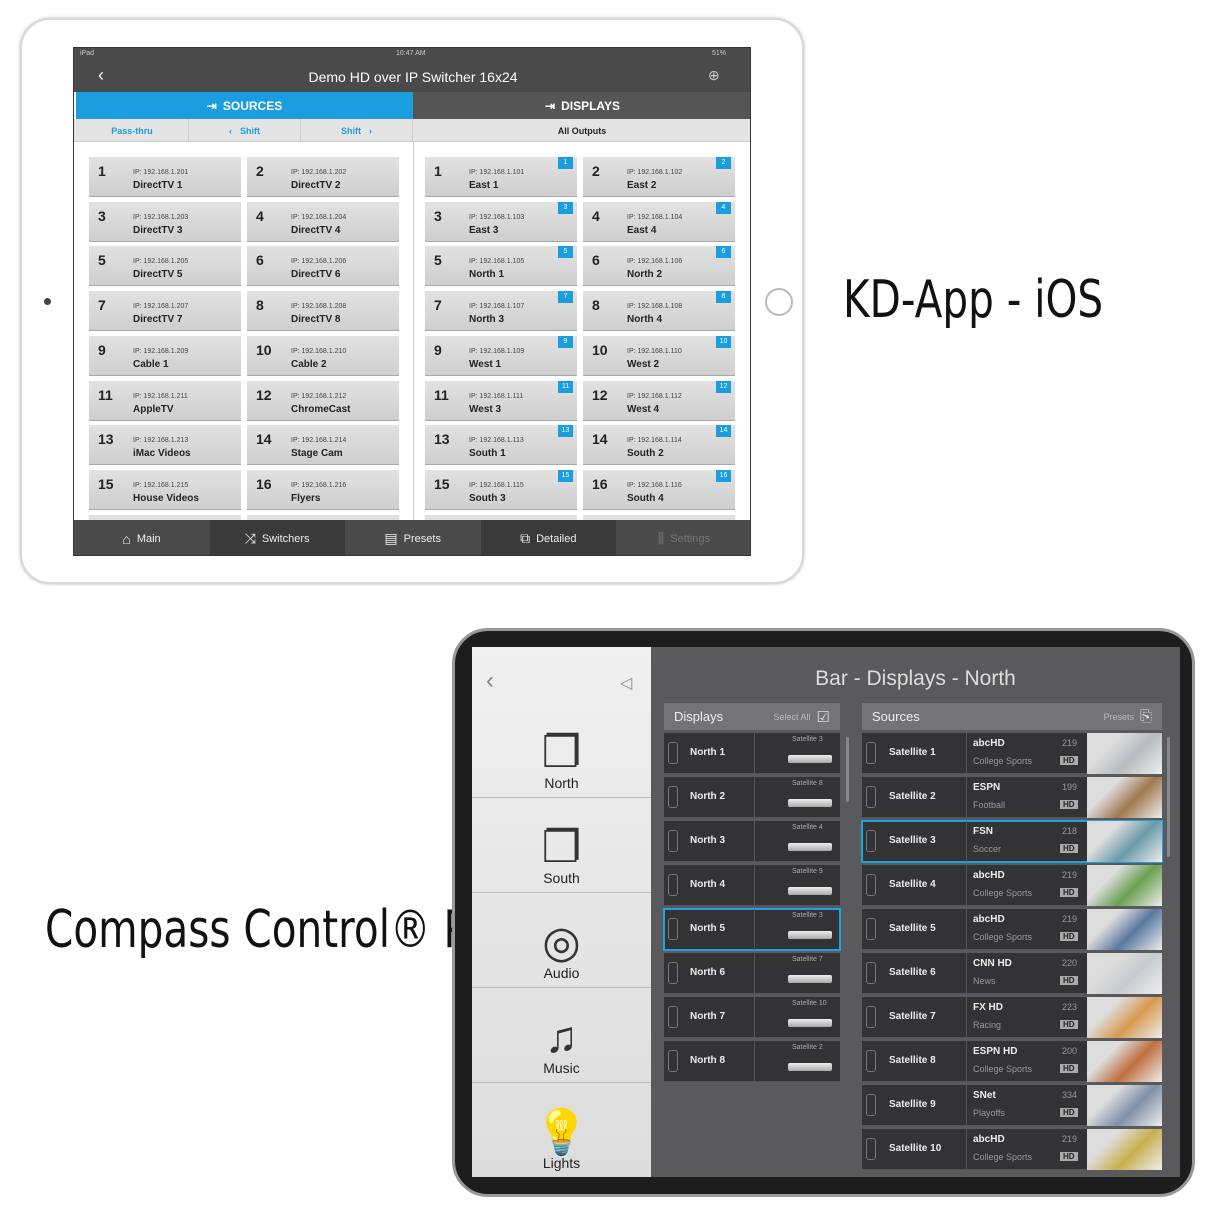 This screenshot has height=1214, width=1214. I want to click on source-row: Satellite 10 abcHD College Sports 219 HD, so click(1012, 1149).